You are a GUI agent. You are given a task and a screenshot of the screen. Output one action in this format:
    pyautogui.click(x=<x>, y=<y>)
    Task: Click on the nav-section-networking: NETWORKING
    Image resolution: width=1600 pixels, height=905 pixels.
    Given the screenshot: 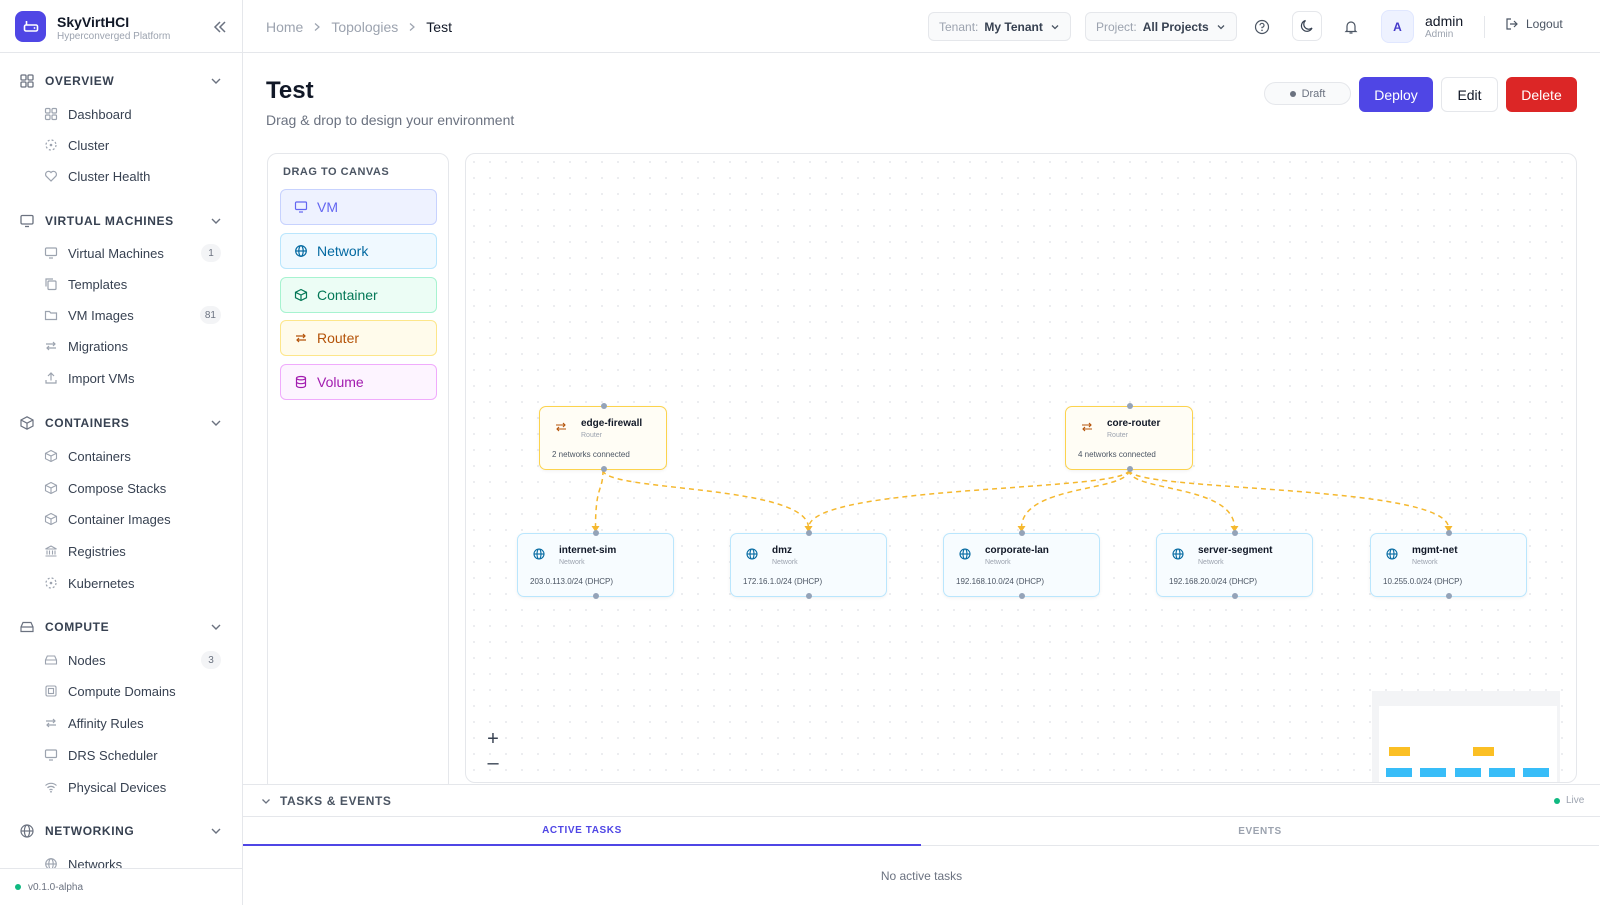 What is the action you would take?
    pyautogui.click(x=121, y=831)
    